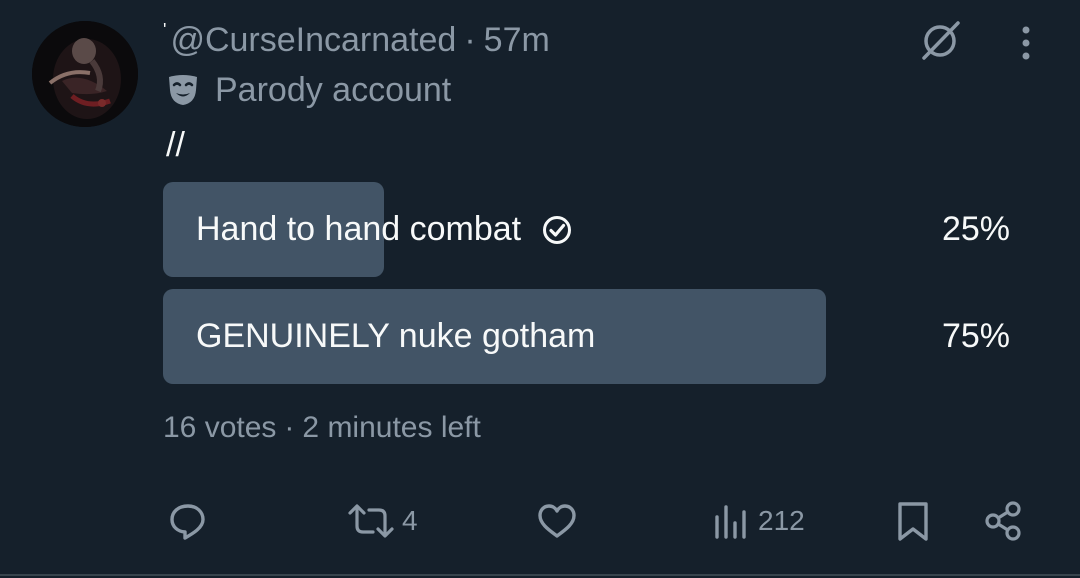 The image size is (1080, 578). I want to click on poll-meta: 16 votes · 2 minutes left, so click(322, 428).